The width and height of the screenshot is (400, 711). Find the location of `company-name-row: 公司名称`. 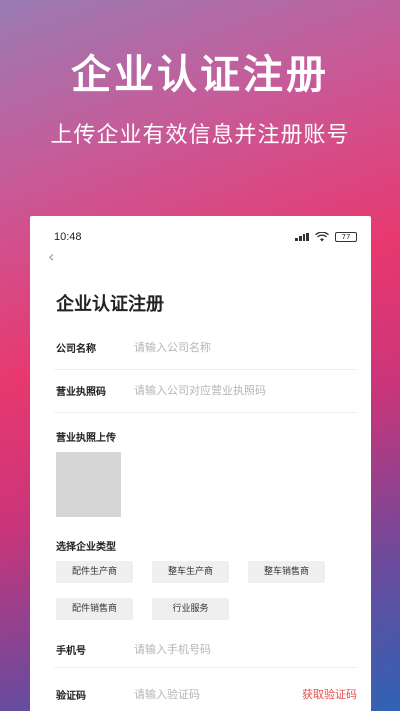

company-name-row: 公司名称 is located at coordinates (206, 347).